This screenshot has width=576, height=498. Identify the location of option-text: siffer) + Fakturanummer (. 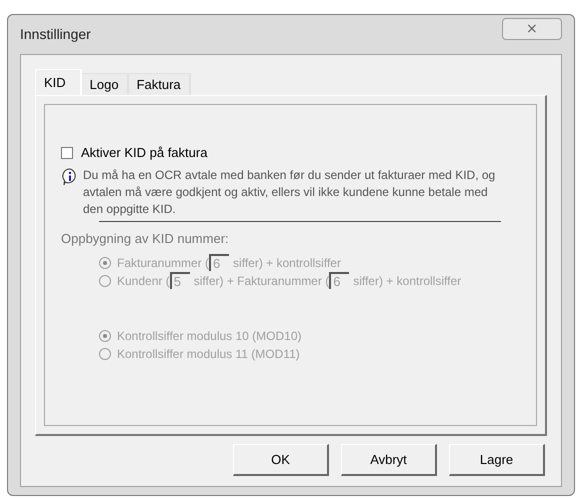
(262, 281).